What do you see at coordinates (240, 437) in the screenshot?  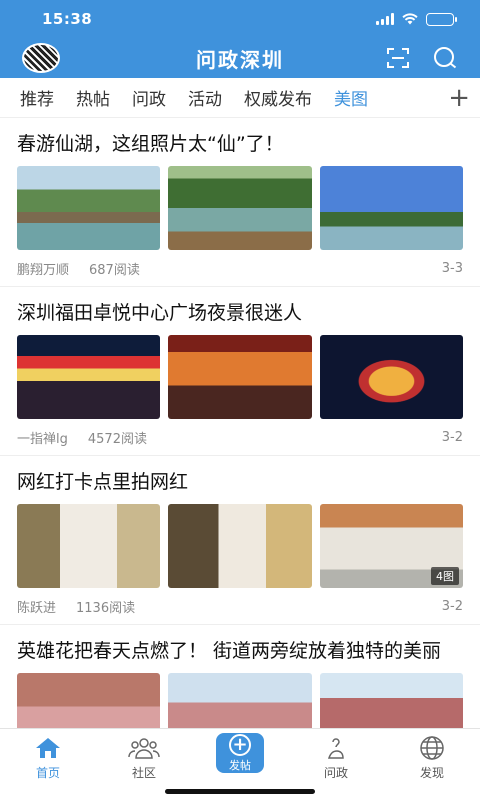 I see `post-meta: 一指禅lg 4572阅读 3-2` at bounding box center [240, 437].